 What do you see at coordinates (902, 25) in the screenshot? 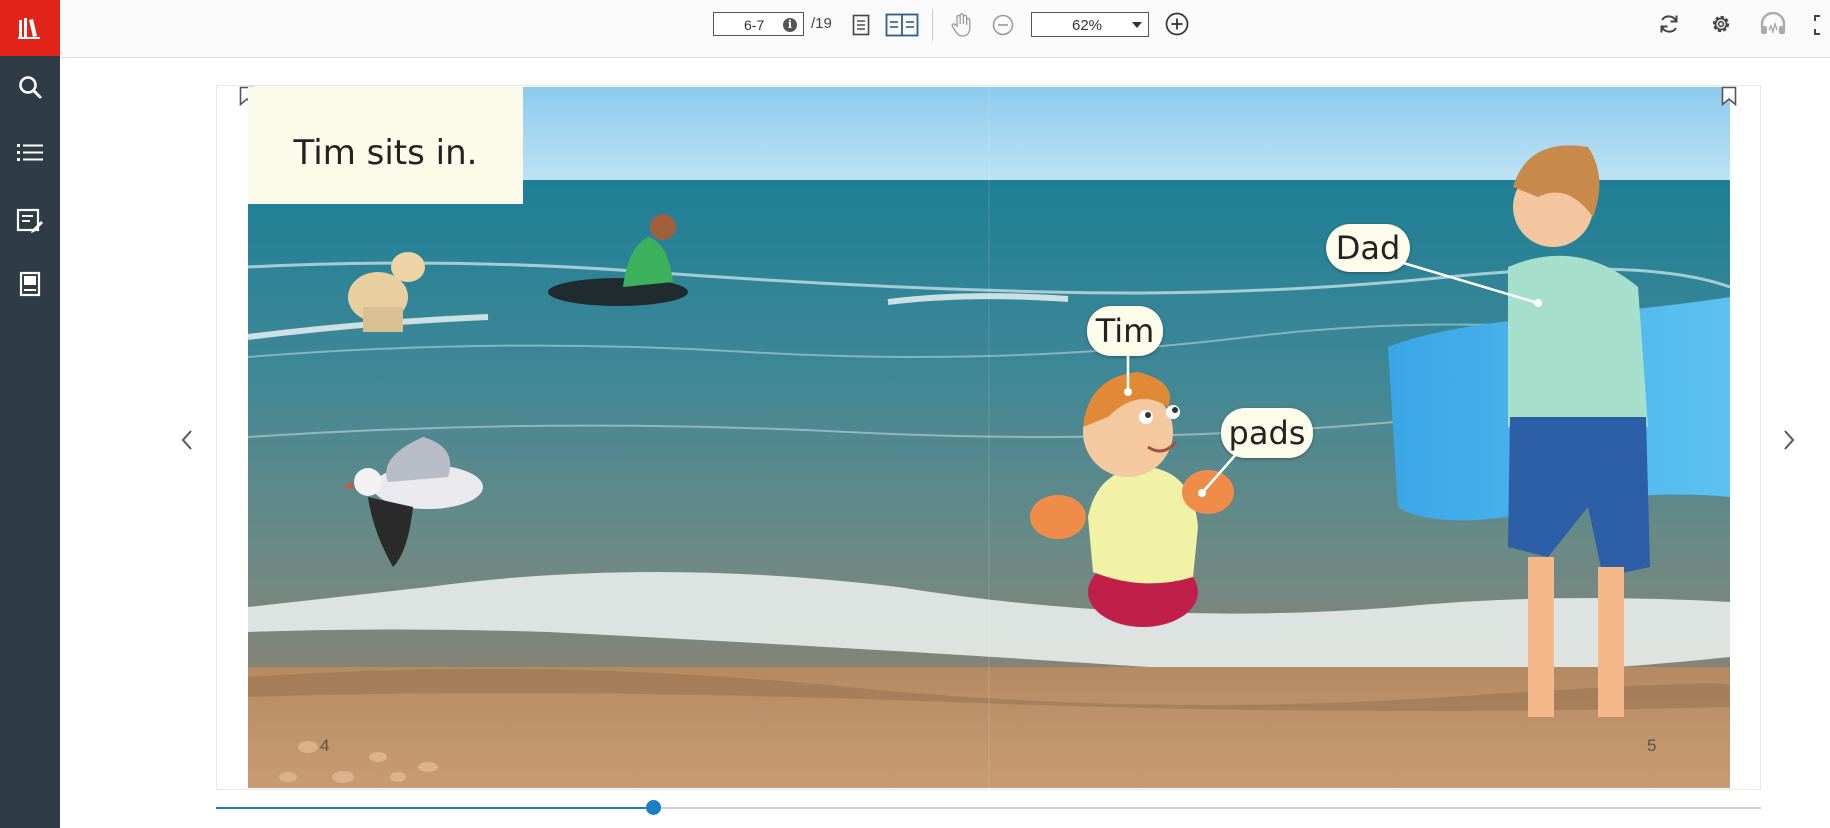
I see `double-page-icon` at bounding box center [902, 25].